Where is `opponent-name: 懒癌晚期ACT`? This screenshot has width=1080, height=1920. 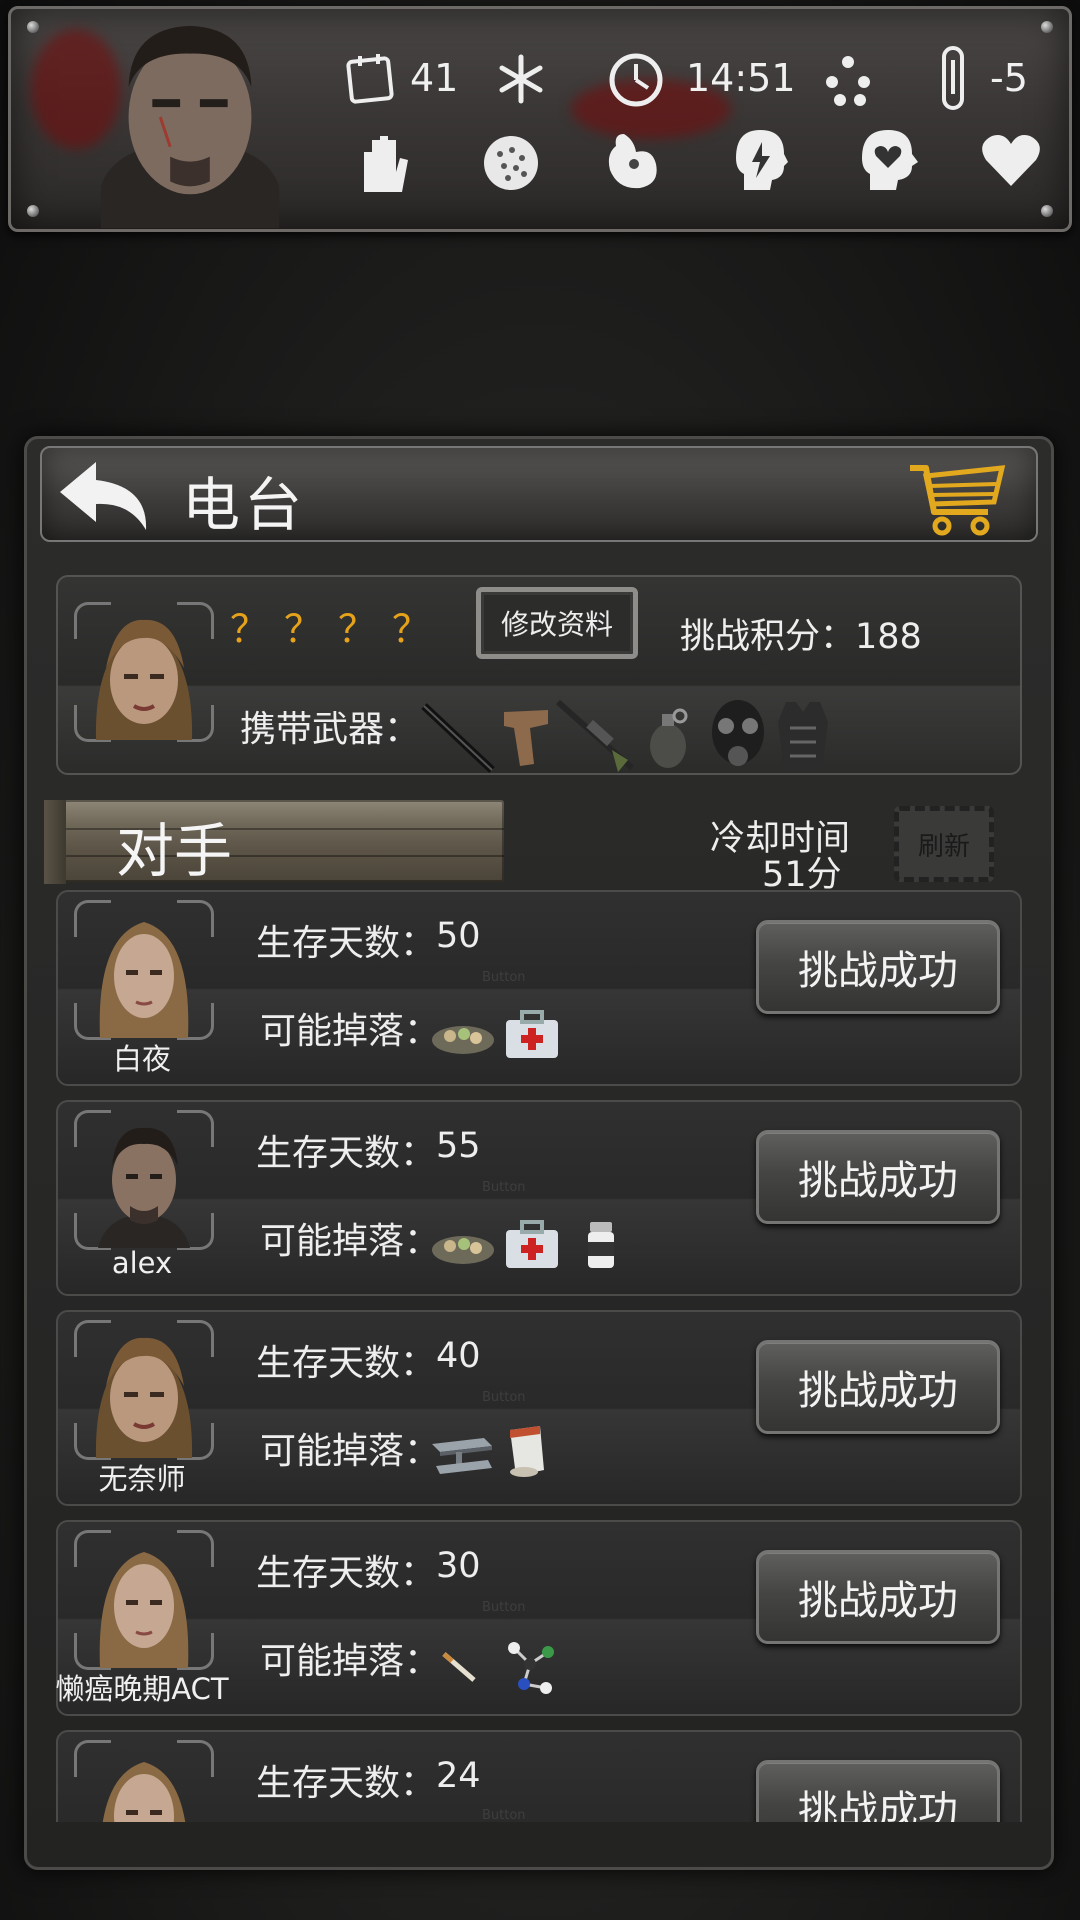
opponent-name: 懒癌晚期ACT is located at coordinates (142, 1689).